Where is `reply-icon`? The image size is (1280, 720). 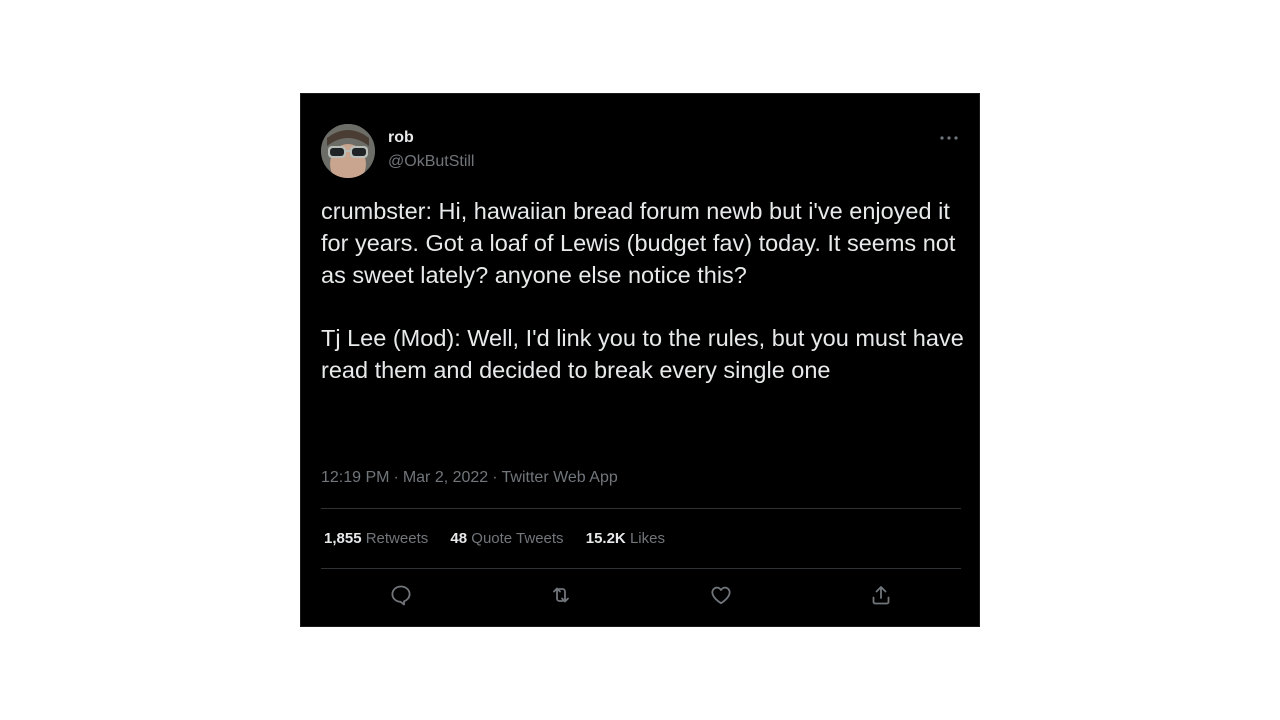 reply-icon is located at coordinates (401, 595).